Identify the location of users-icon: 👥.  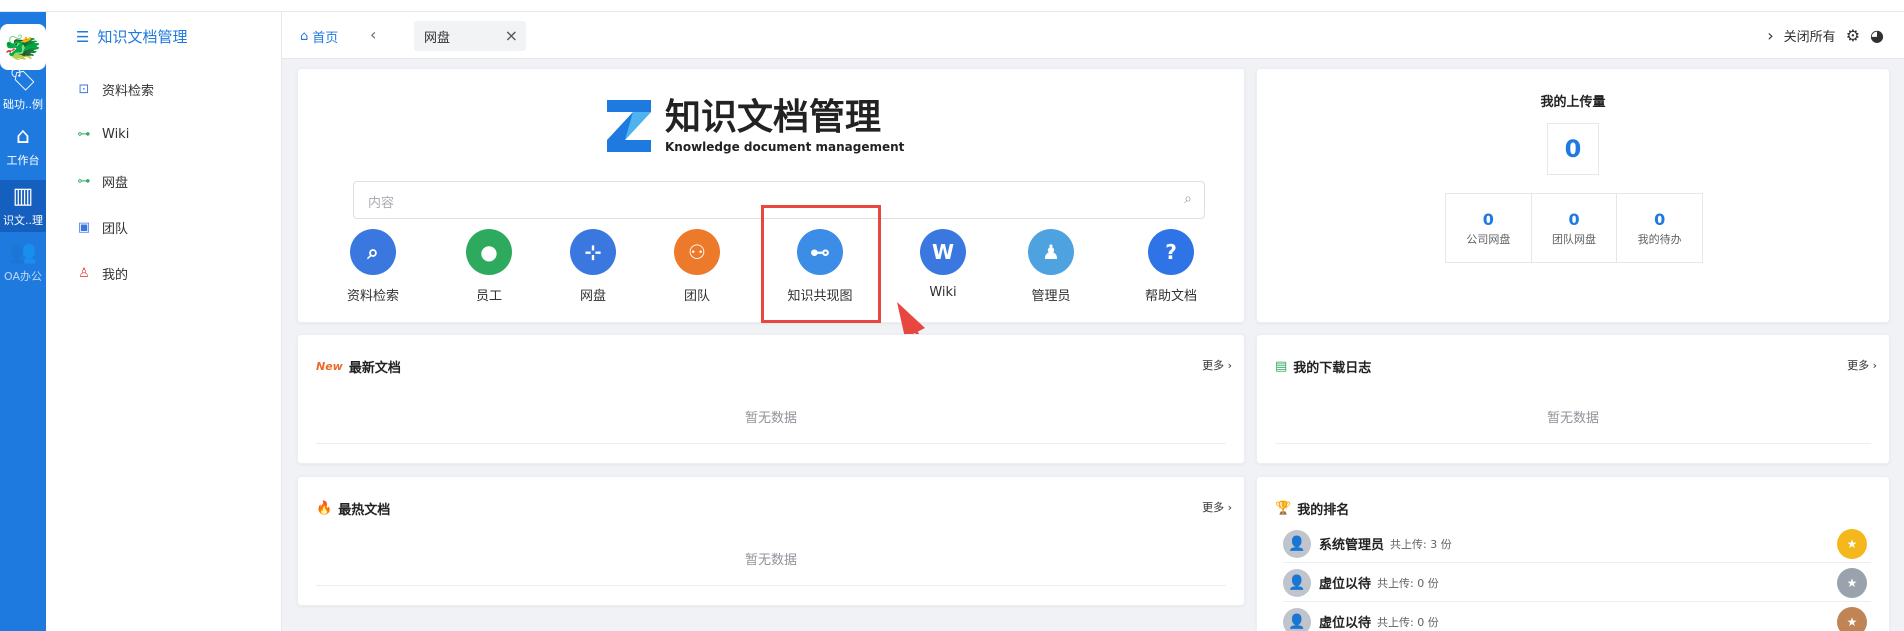
(23, 252).